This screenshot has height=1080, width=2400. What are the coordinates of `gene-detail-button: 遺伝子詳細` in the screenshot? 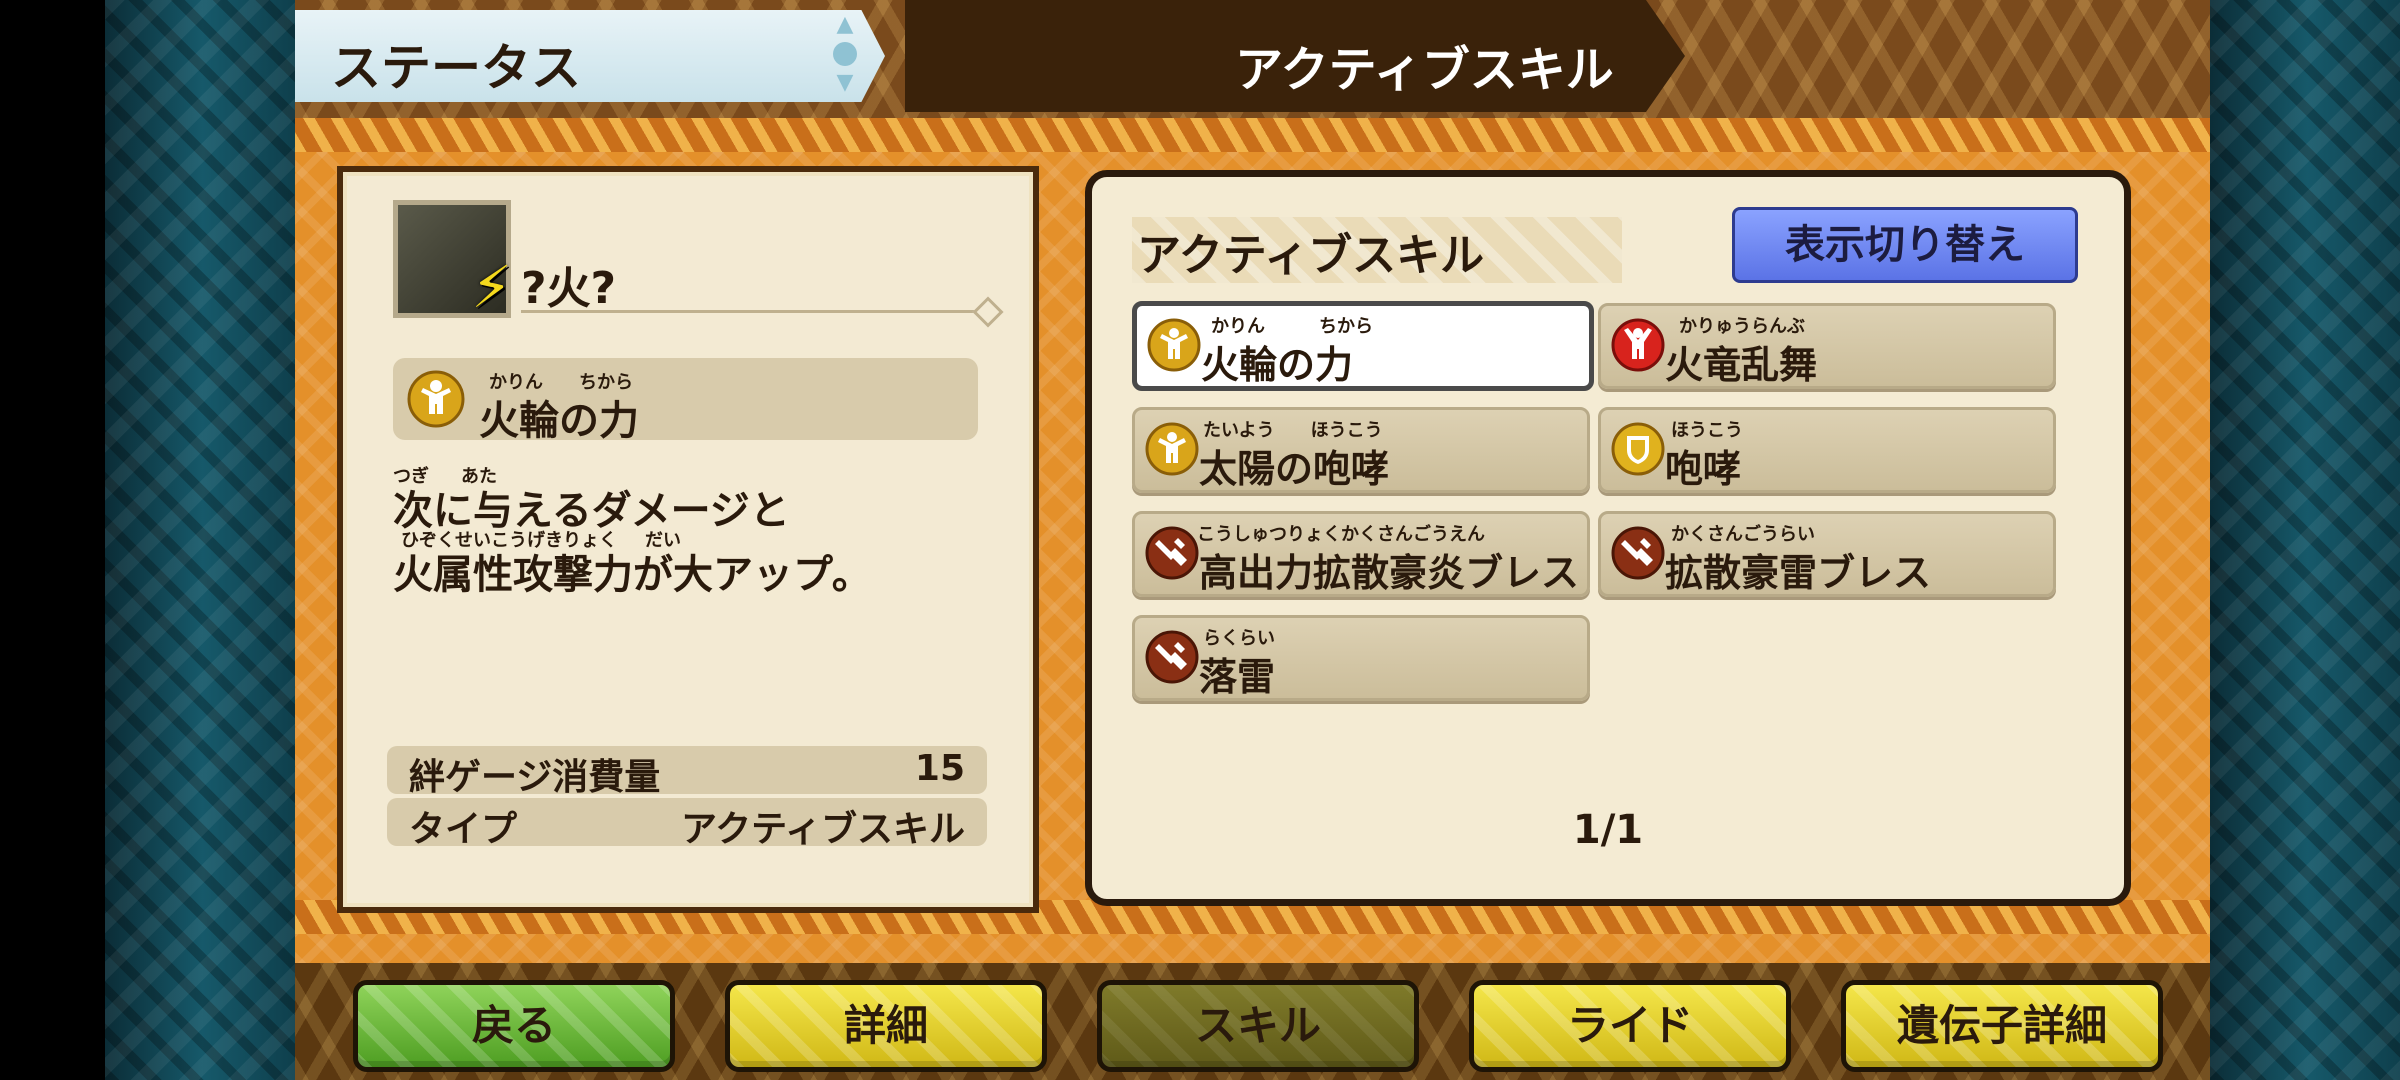 It's located at (2002, 1026).